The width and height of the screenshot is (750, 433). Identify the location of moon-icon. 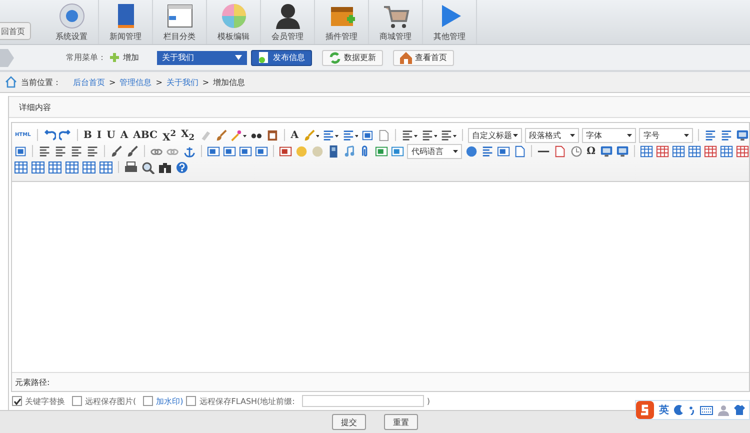
(679, 410).